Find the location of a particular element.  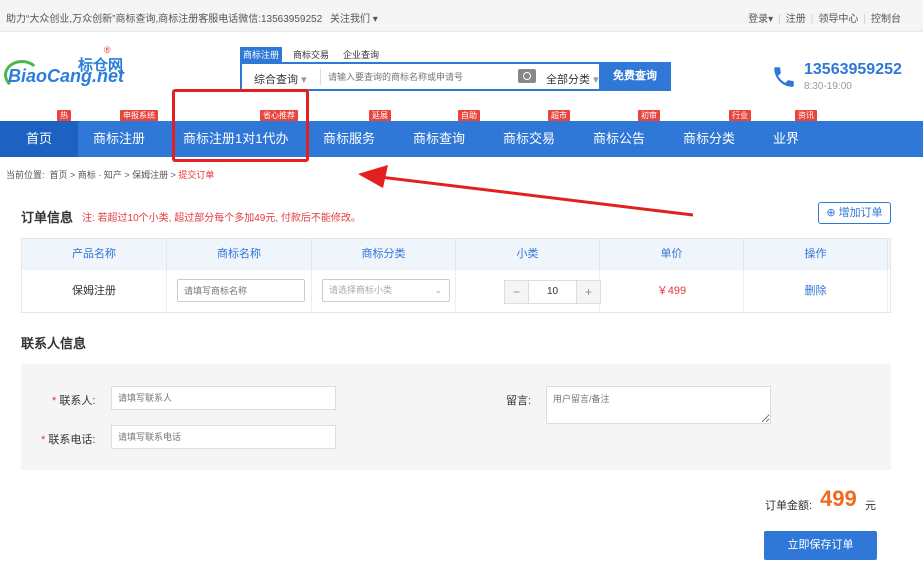

nav-item-trade: 商标交易 is located at coordinates (529, 139).